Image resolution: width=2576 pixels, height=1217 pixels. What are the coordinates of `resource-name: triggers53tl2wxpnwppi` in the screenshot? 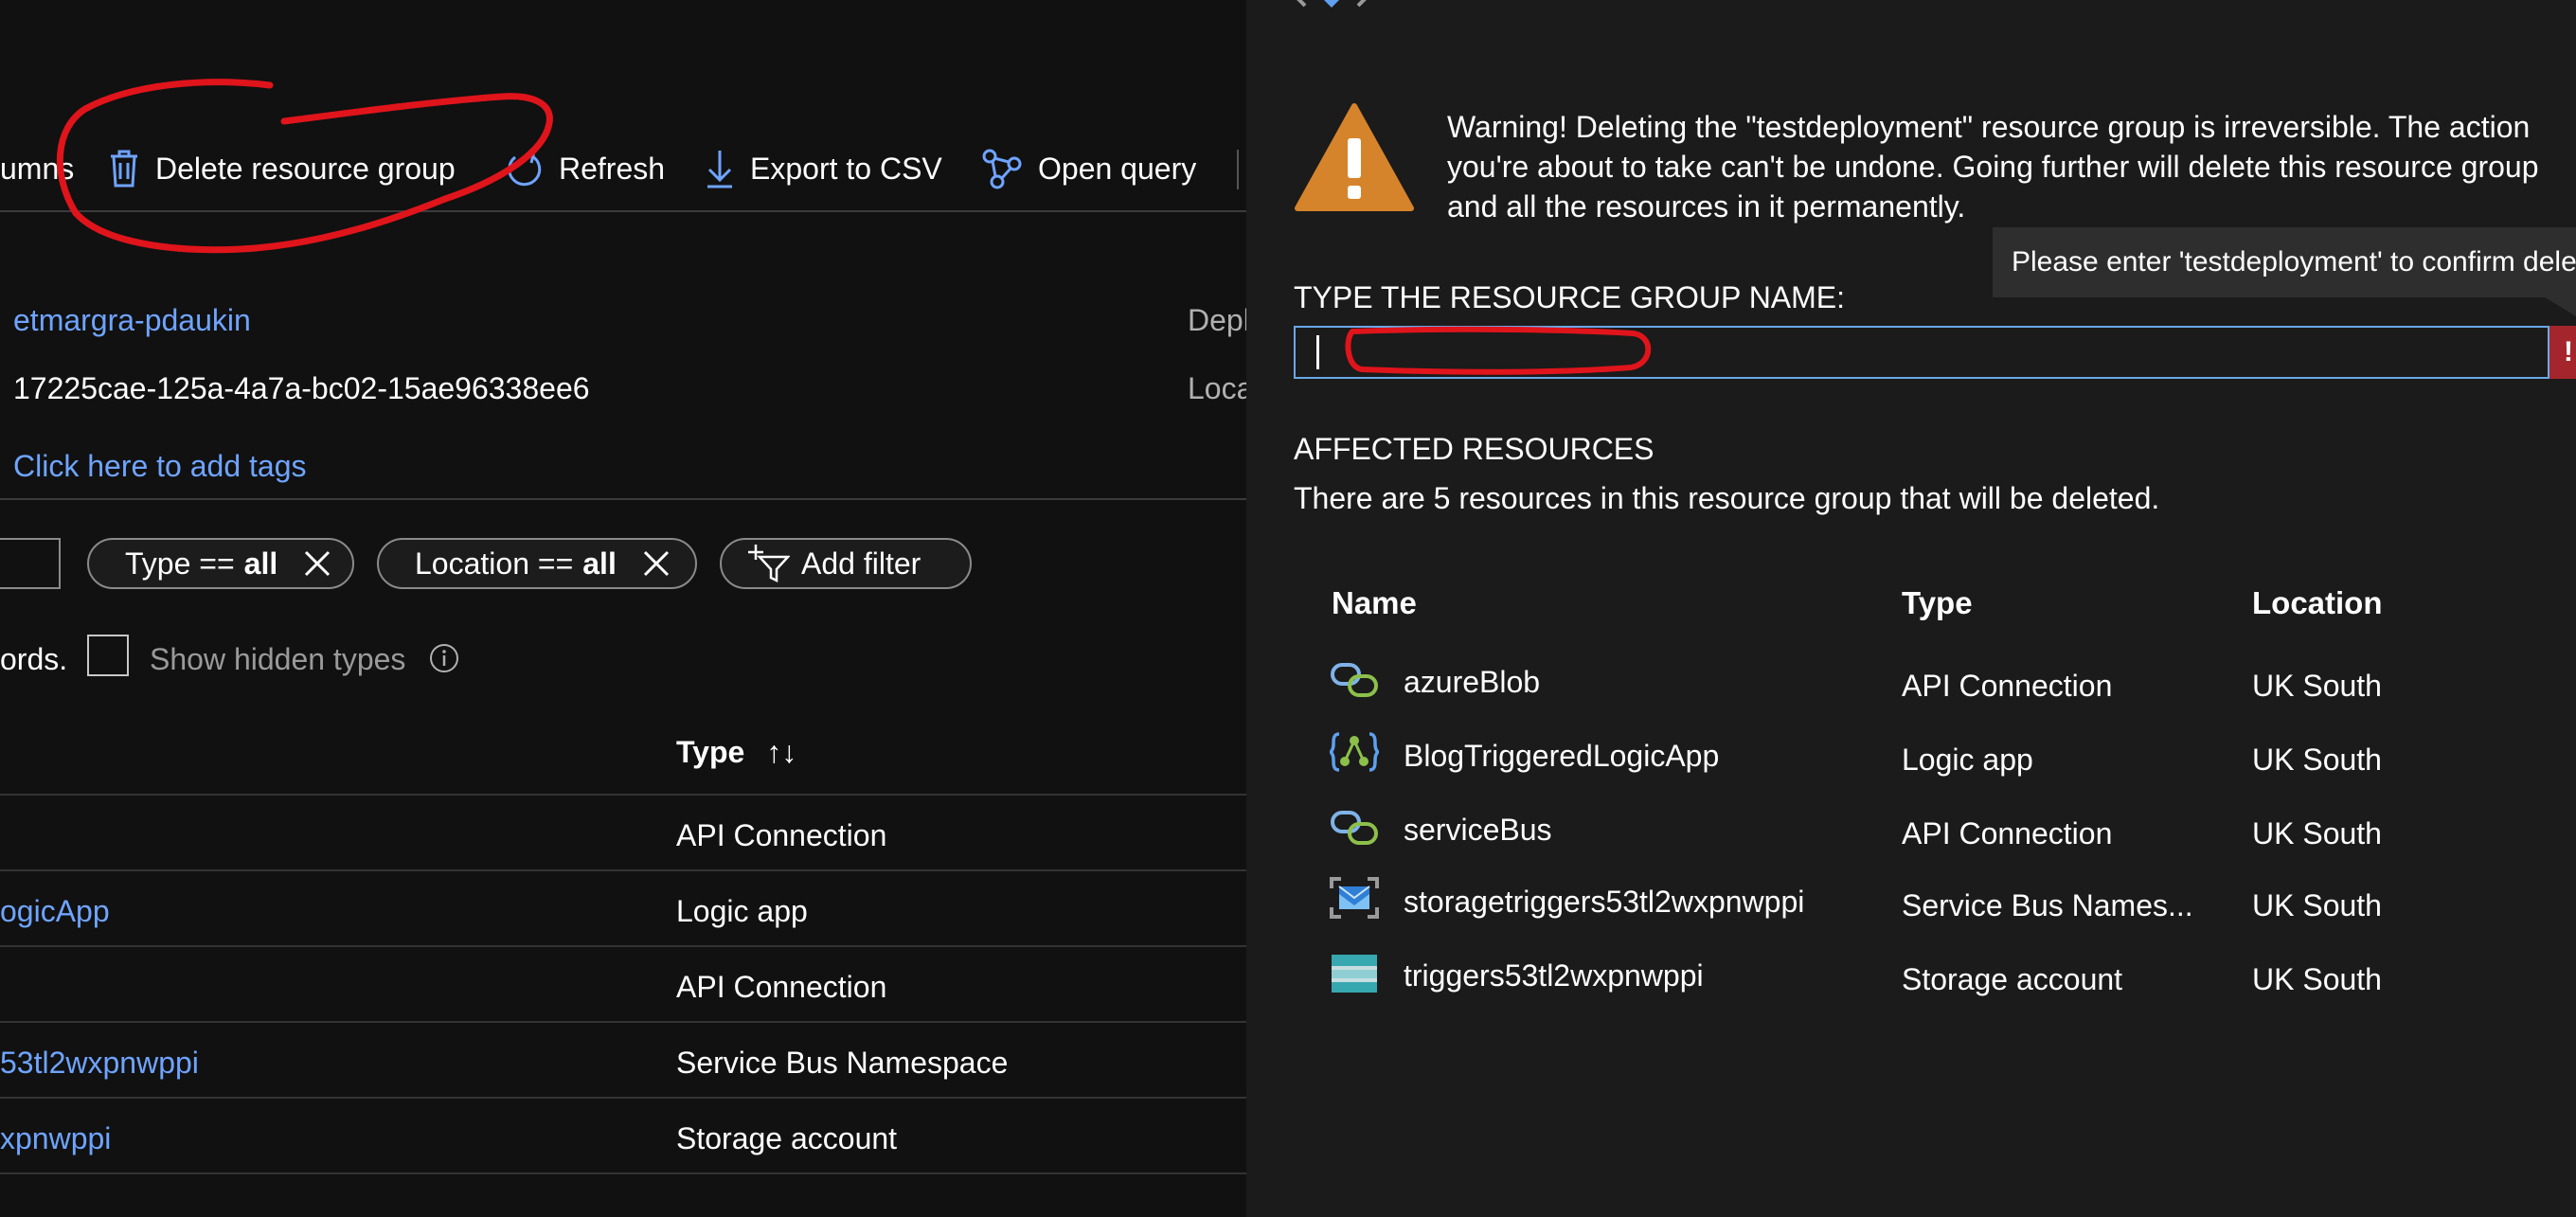 It's located at (1554, 975).